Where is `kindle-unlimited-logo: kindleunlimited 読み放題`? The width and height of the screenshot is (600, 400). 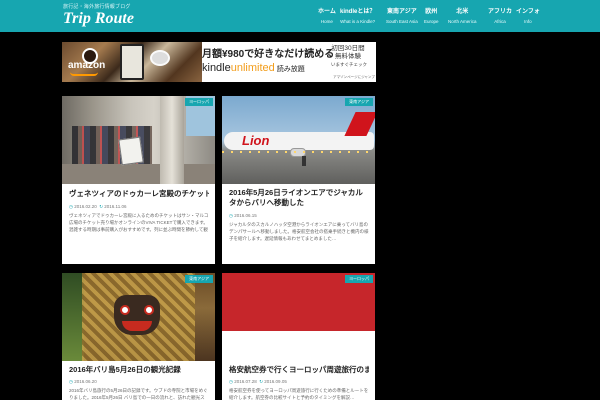
kindle-unlimited-logo: kindleunlimited 読み放題 is located at coordinates (253, 68).